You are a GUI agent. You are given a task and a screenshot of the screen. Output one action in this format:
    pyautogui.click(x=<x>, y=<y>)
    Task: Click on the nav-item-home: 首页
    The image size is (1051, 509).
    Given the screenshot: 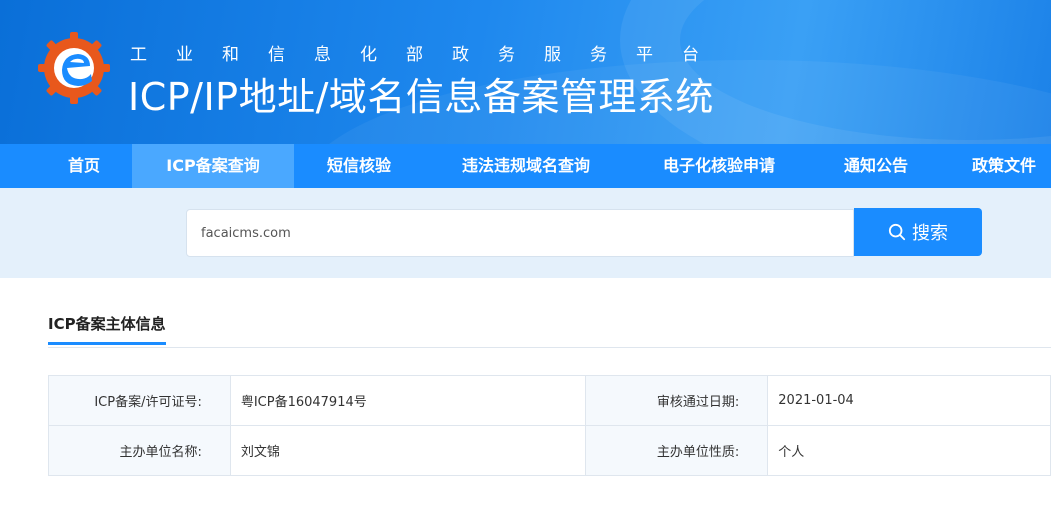 What is the action you would take?
    pyautogui.click(x=84, y=166)
    